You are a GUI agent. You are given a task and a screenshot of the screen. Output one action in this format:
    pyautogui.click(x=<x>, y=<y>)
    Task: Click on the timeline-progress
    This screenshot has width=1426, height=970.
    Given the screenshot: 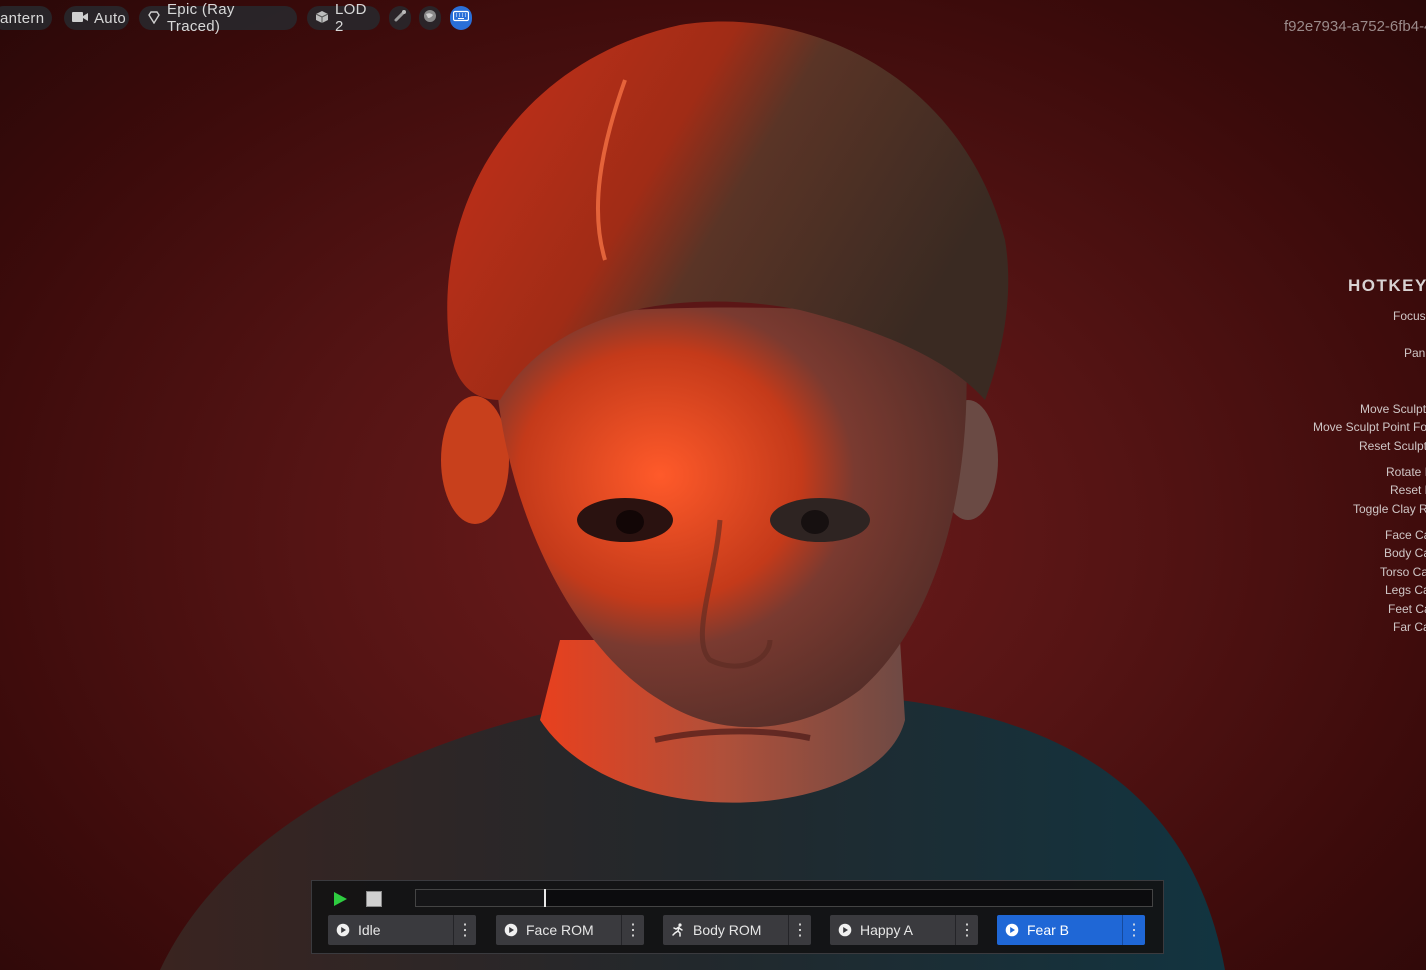 What is the action you would take?
    pyautogui.click(x=480, y=898)
    